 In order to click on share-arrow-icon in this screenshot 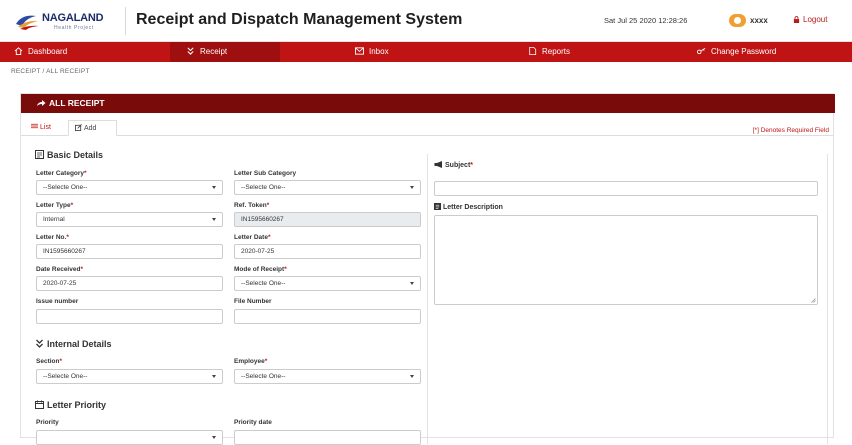, I will do `click(41, 103)`.